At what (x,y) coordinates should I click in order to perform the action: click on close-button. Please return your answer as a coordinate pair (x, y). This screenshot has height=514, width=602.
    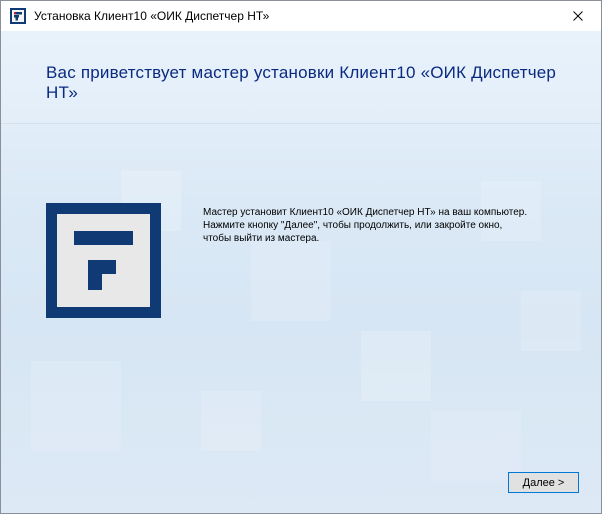
    Looking at the image, I should click on (578, 16).